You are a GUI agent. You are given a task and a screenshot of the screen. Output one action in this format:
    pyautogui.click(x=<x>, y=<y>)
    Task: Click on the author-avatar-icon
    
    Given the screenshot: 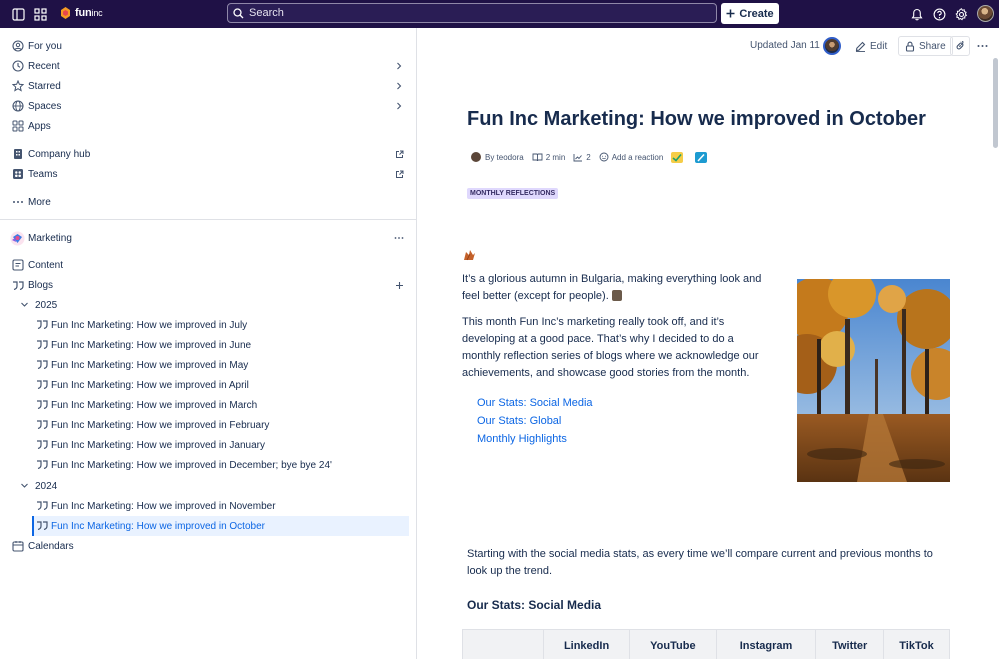 What is the action you would take?
    pyautogui.click(x=476, y=157)
    